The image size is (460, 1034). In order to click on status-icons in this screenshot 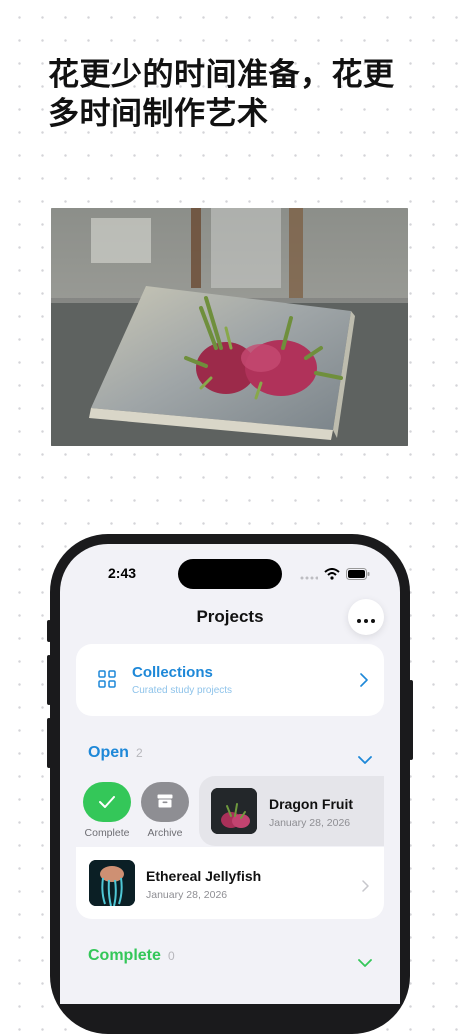, I will do `click(335, 574)`.